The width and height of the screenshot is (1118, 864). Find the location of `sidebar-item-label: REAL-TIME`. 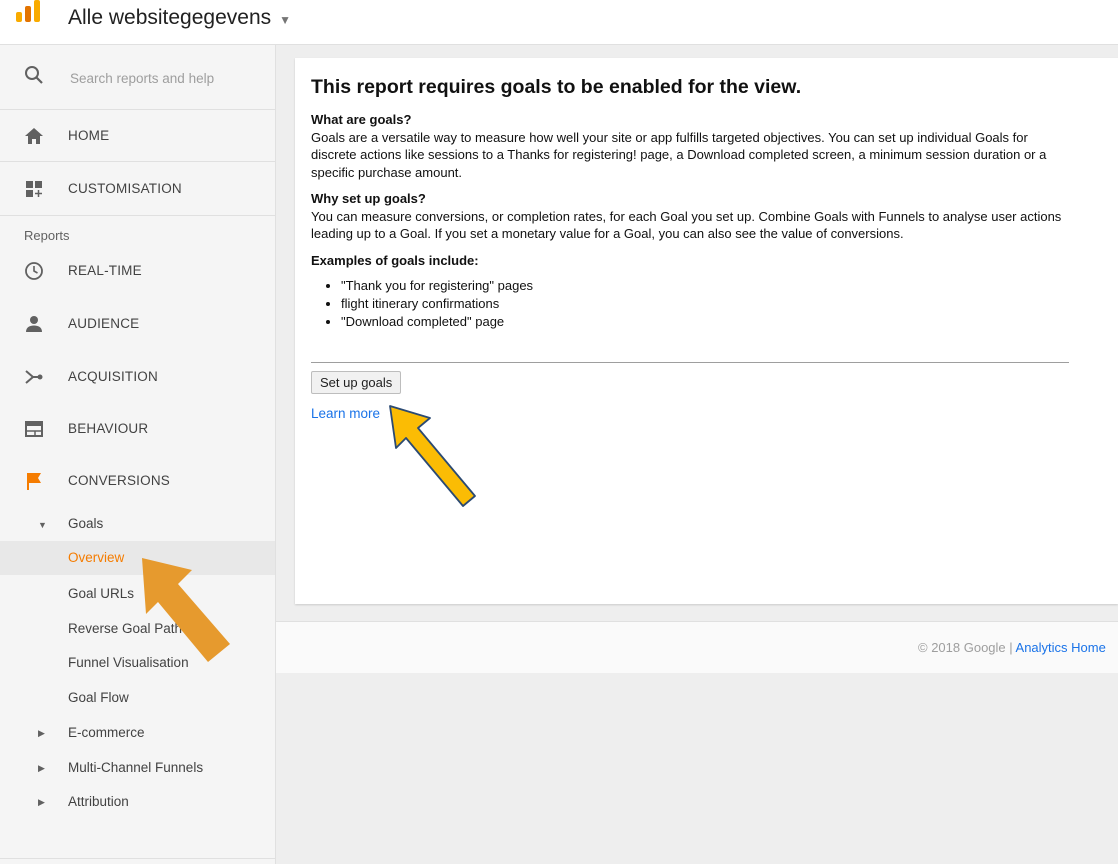

sidebar-item-label: REAL-TIME is located at coordinates (105, 270).